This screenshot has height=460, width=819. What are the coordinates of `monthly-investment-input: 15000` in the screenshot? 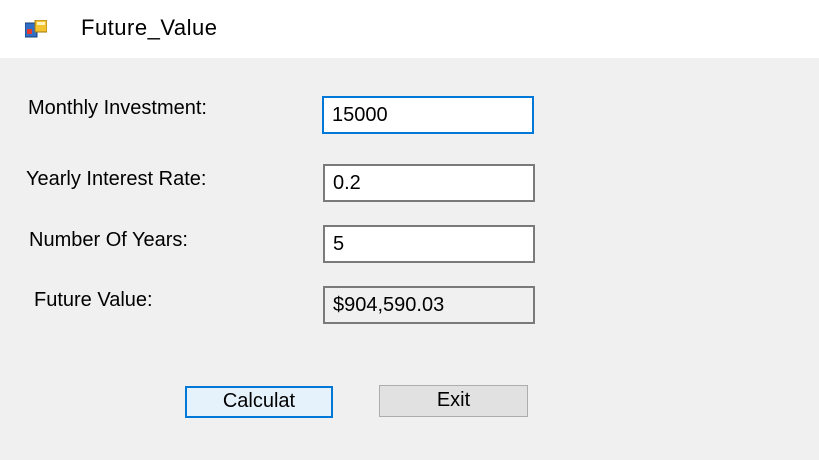 It's located at (428, 115).